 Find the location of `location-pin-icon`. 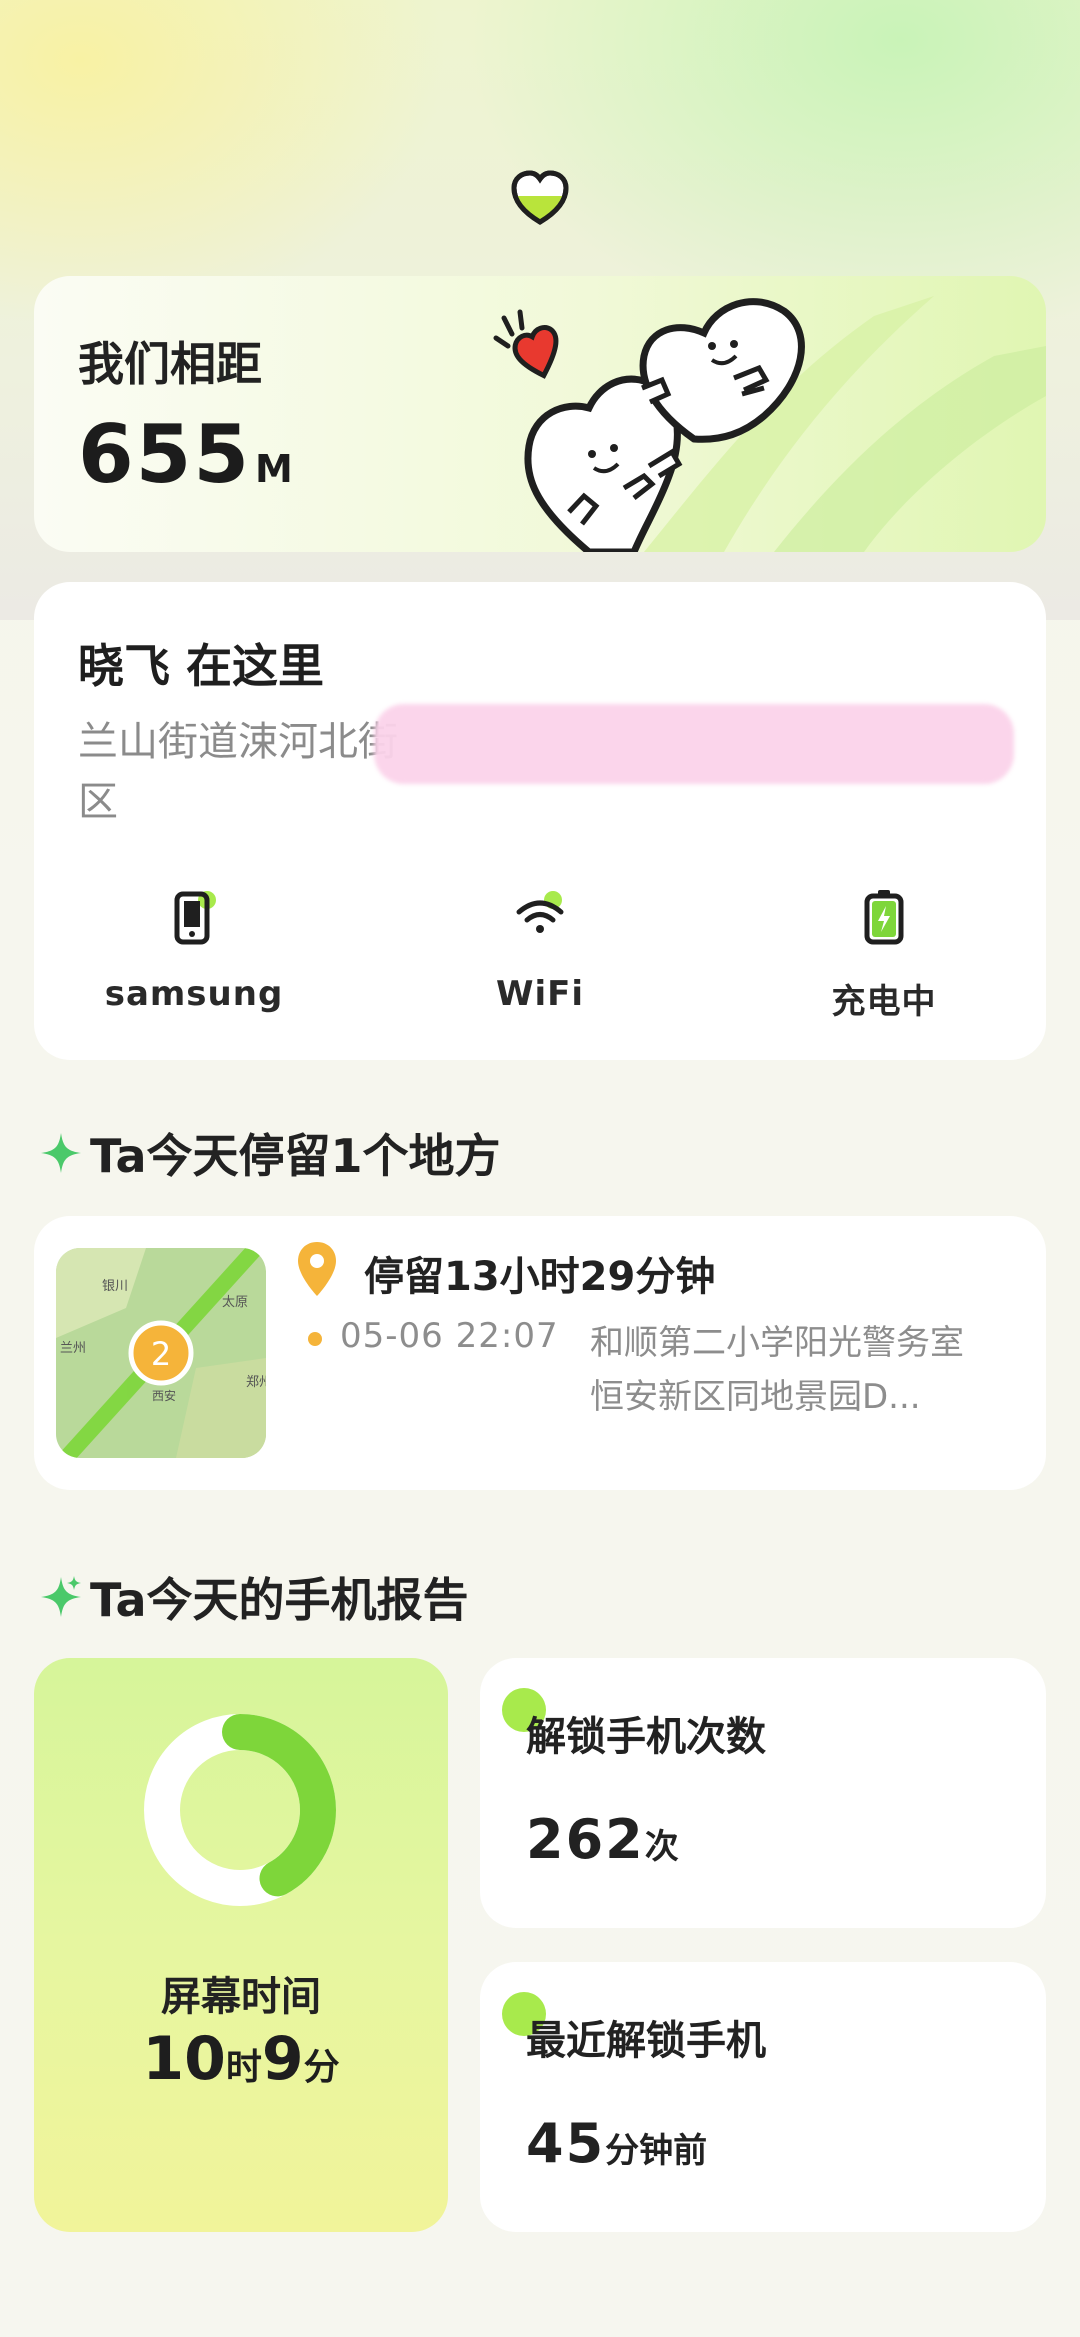

location-pin-icon is located at coordinates (317, 1269).